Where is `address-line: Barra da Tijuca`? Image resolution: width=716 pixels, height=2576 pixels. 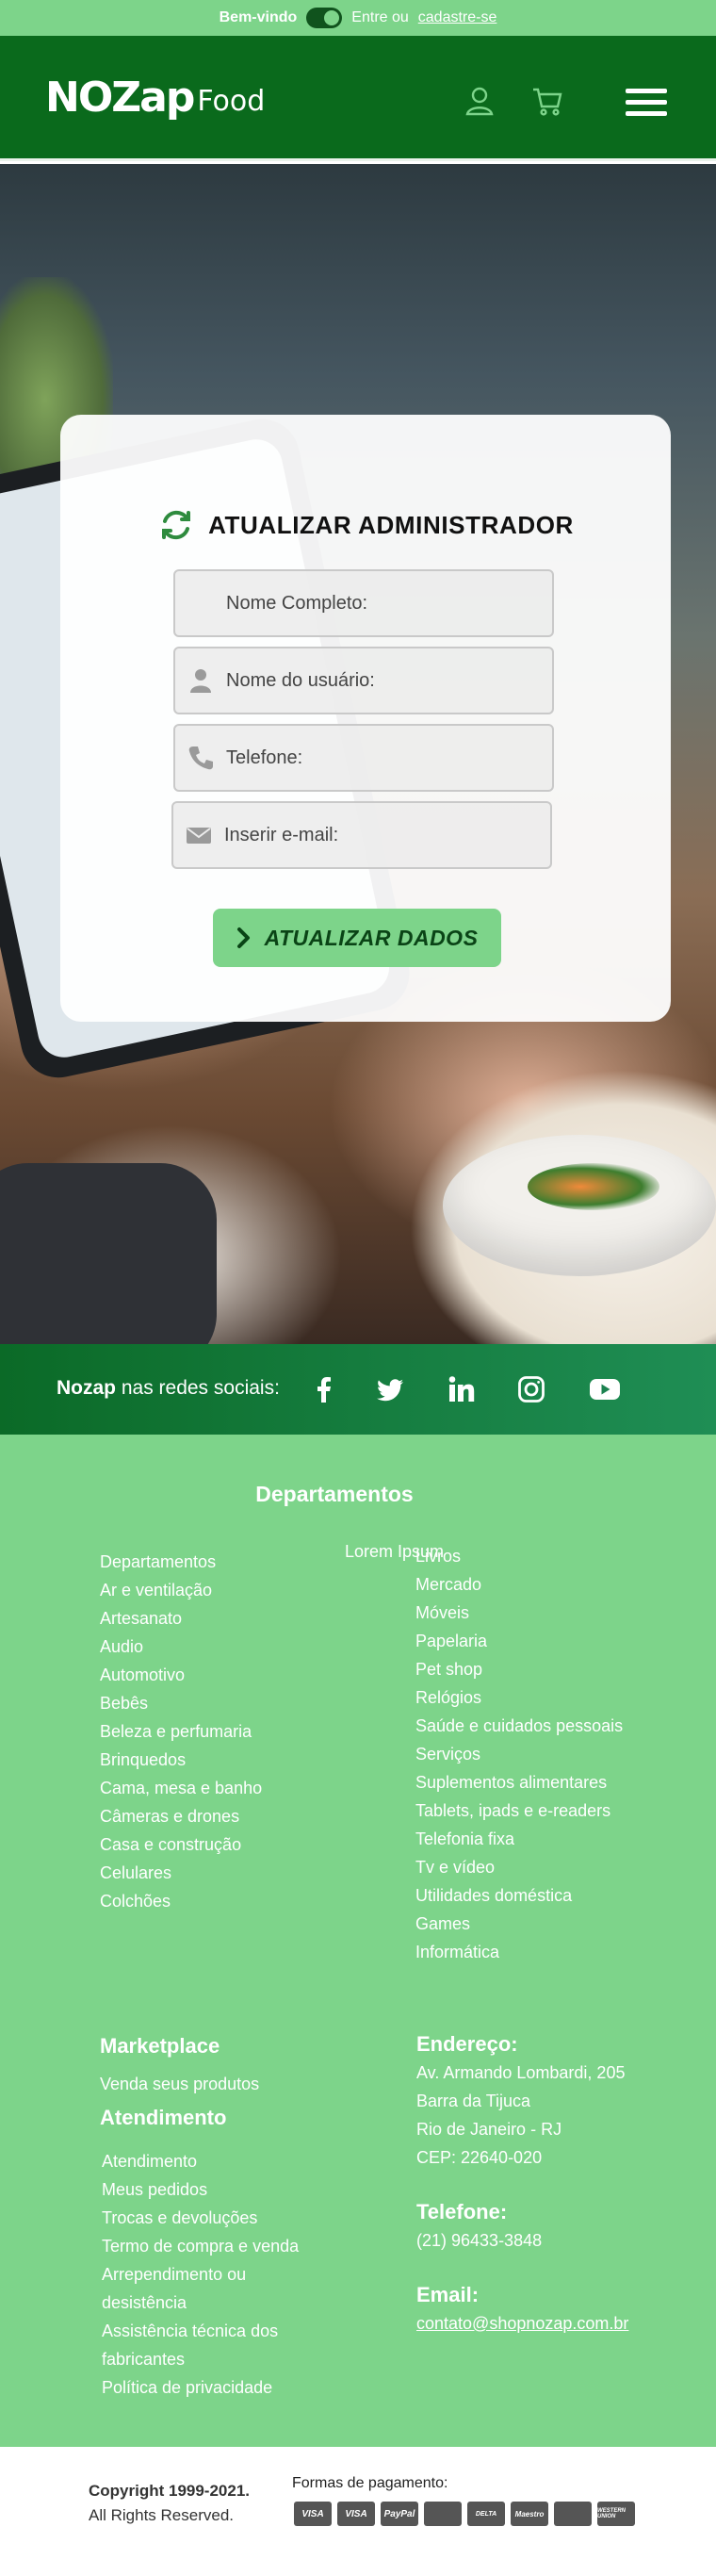 address-line: Barra da Tijuca is located at coordinates (474, 2101).